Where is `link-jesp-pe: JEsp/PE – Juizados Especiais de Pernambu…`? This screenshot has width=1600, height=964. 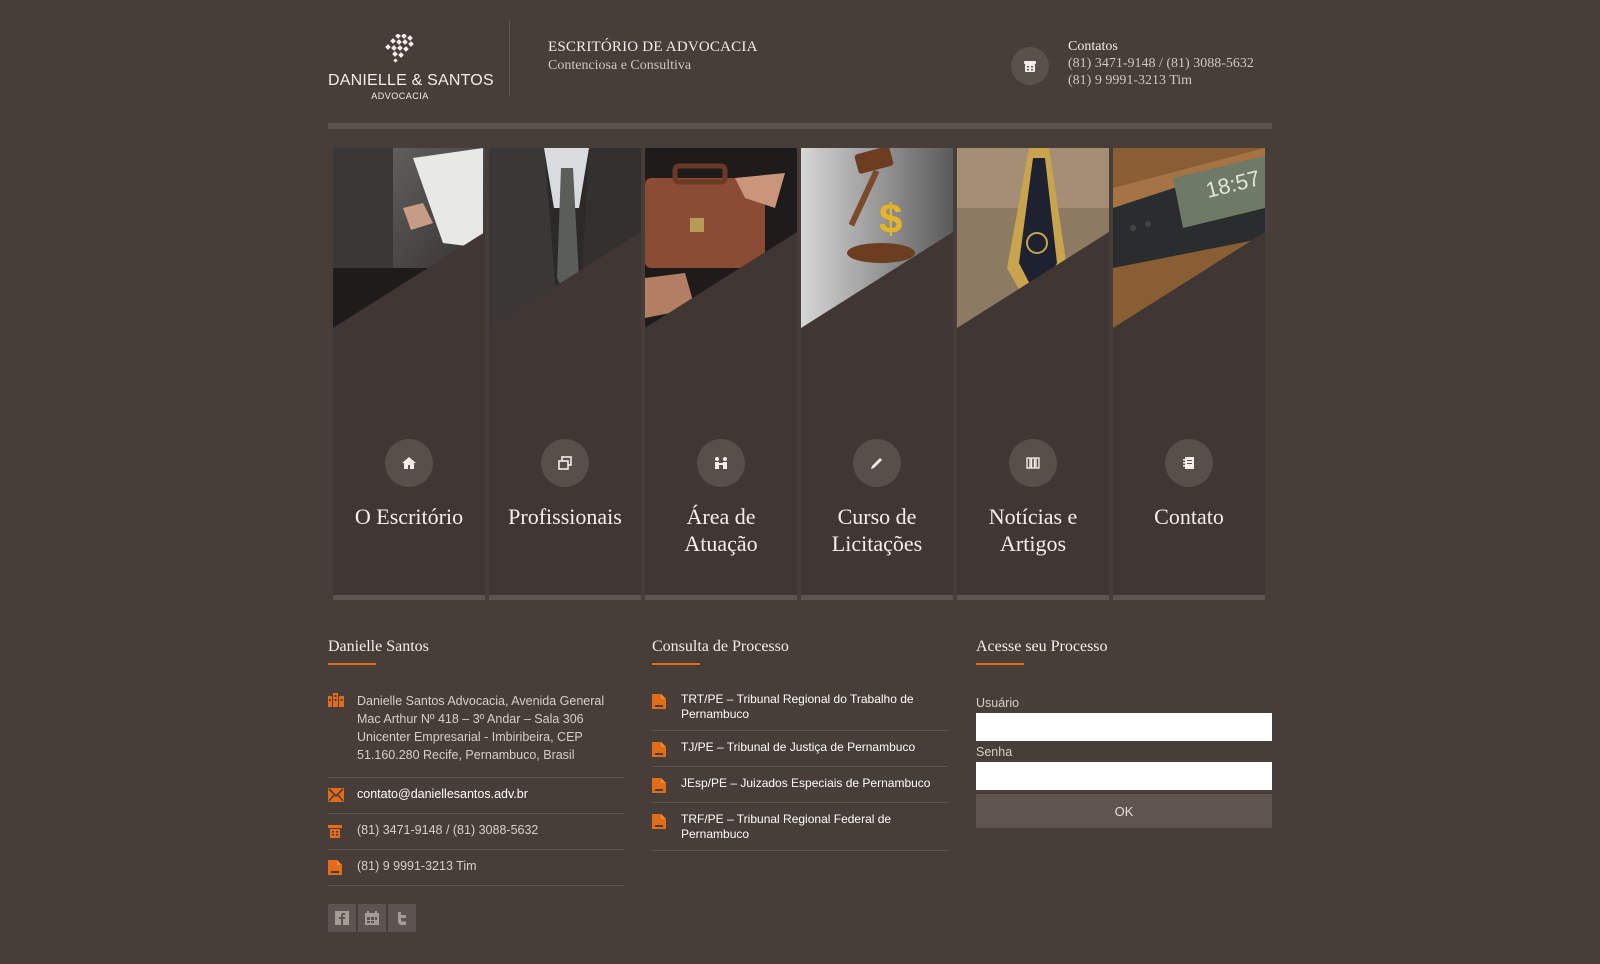 link-jesp-pe: JEsp/PE – Juizados Especiais de Pernambu… is located at coordinates (800, 789).